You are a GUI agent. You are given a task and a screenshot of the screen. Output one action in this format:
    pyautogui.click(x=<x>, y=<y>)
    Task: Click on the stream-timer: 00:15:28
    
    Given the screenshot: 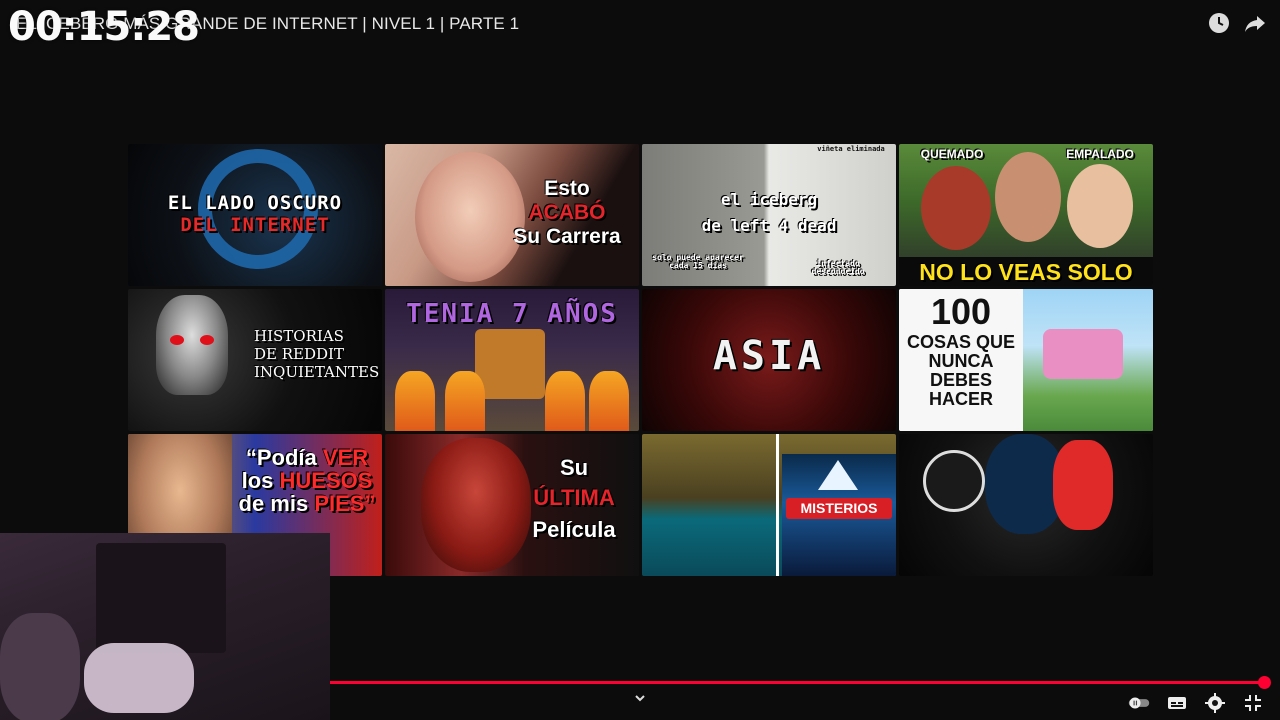 What is the action you would take?
    pyautogui.click(x=104, y=27)
    